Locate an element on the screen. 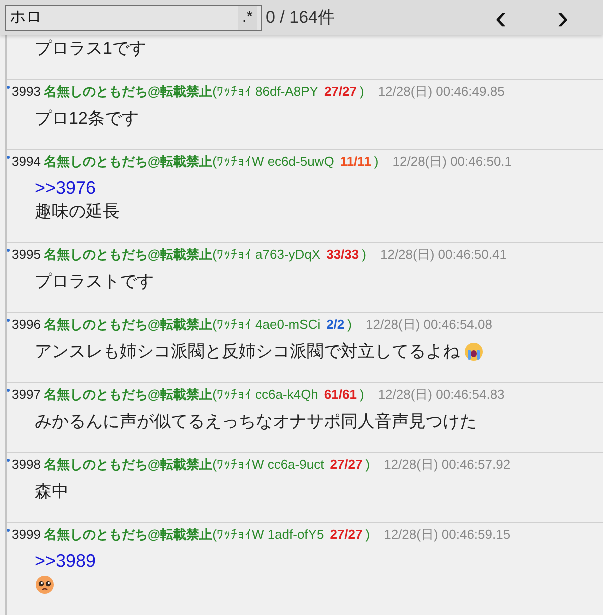 The image size is (603, 615). next-result-button: › is located at coordinates (563, 17).